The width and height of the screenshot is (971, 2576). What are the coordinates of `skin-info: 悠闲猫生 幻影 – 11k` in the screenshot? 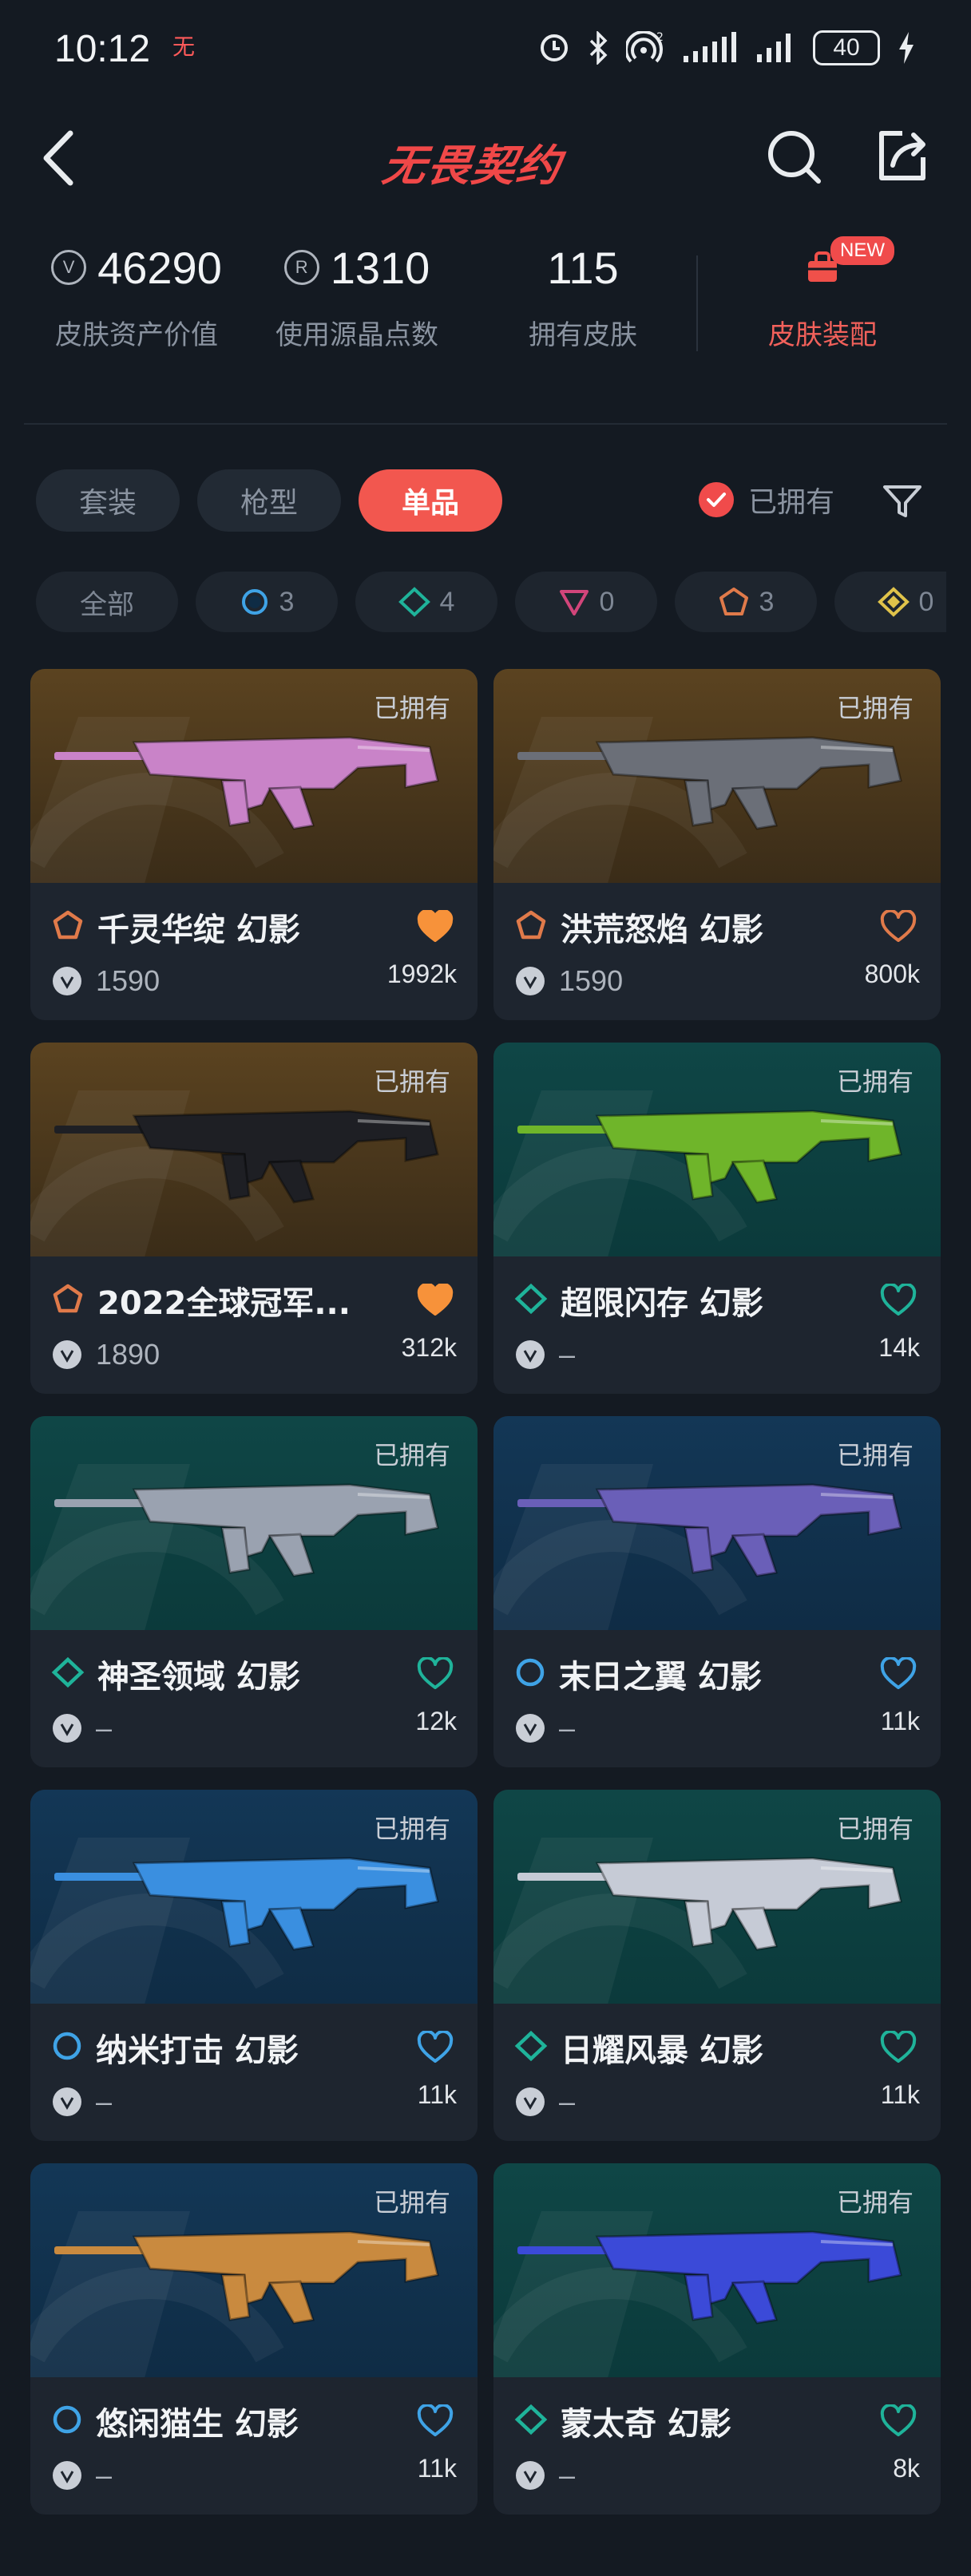 It's located at (254, 2446).